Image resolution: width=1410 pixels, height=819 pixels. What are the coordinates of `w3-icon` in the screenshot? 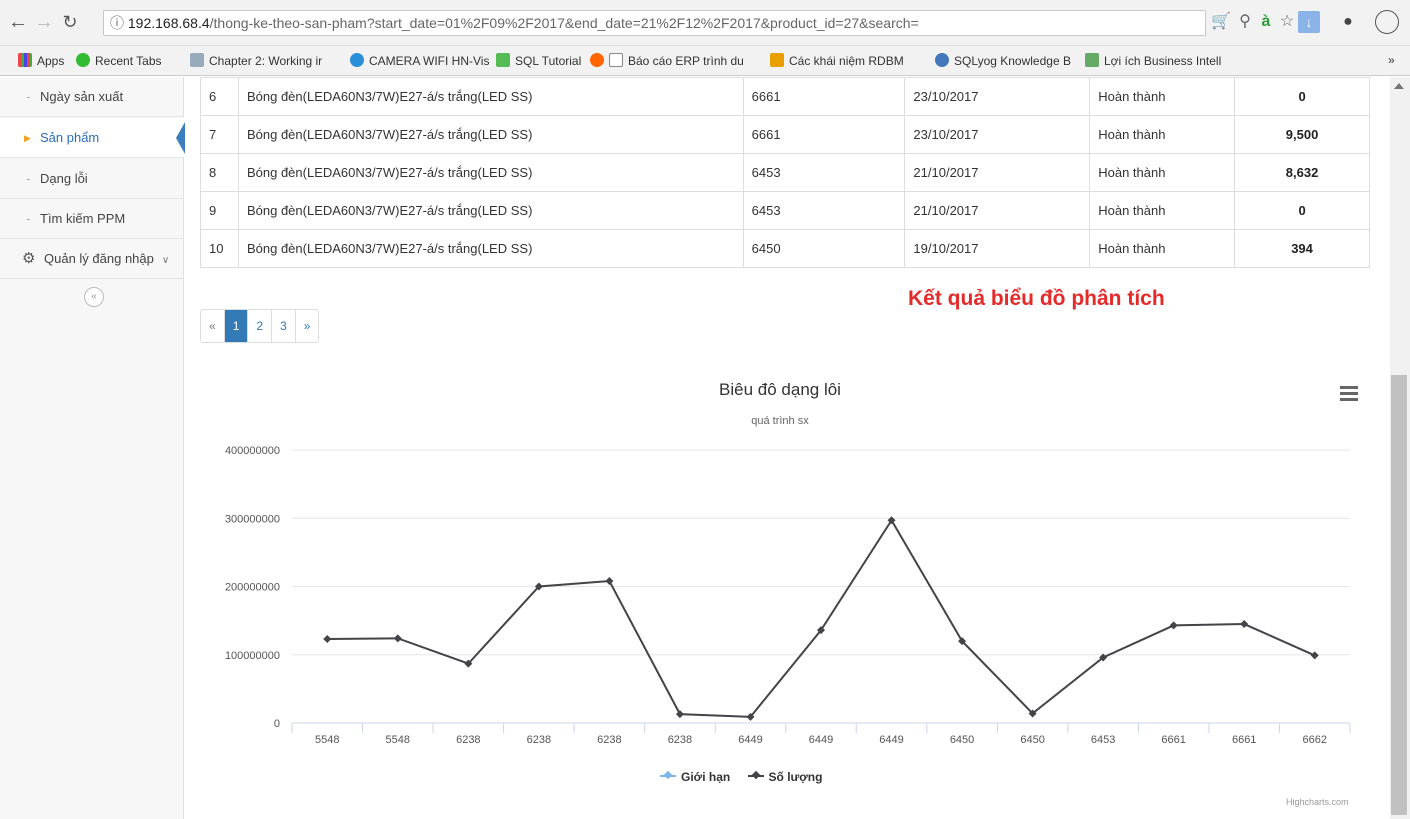 It's located at (503, 60).